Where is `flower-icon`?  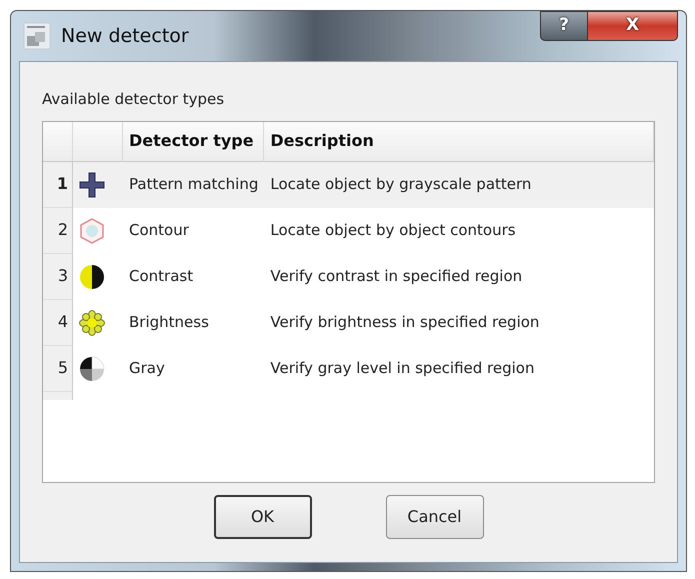
flower-icon is located at coordinates (92, 323).